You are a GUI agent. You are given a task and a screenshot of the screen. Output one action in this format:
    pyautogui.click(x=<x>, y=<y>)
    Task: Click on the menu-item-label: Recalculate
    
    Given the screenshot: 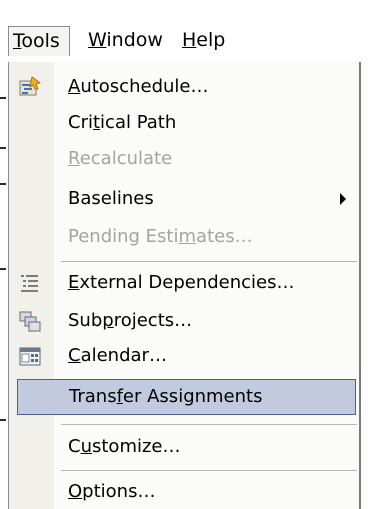 What is the action you would take?
    pyautogui.click(x=120, y=159)
    